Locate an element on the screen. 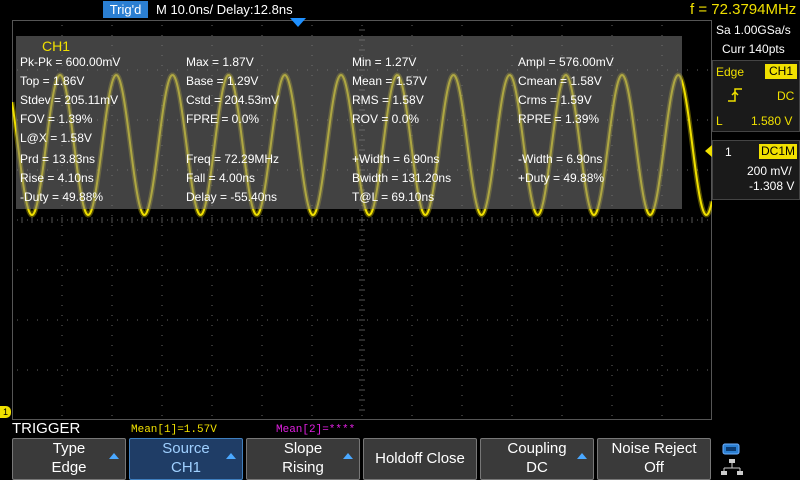 The image size is (800, 480). channel-coupling-badge: DC1M is located at coordinates (778, 151).